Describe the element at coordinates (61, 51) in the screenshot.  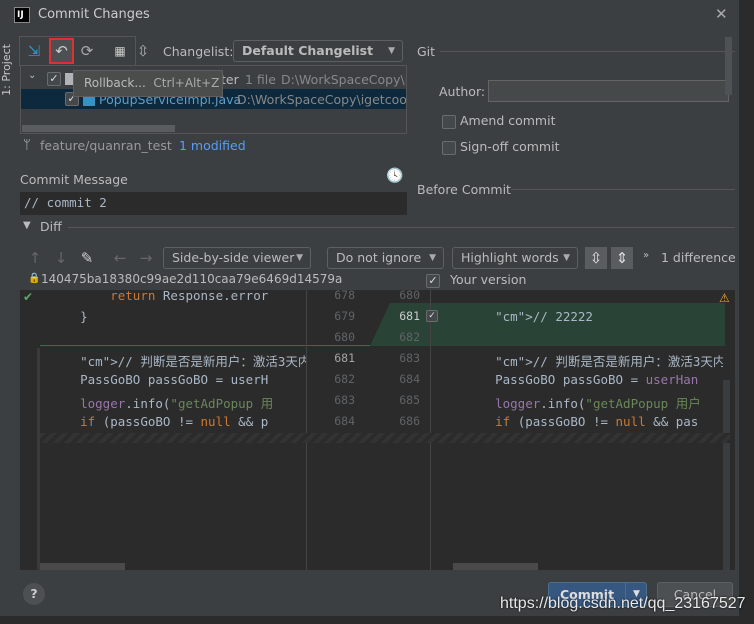
I see `rollback-button: ↶` at that location.